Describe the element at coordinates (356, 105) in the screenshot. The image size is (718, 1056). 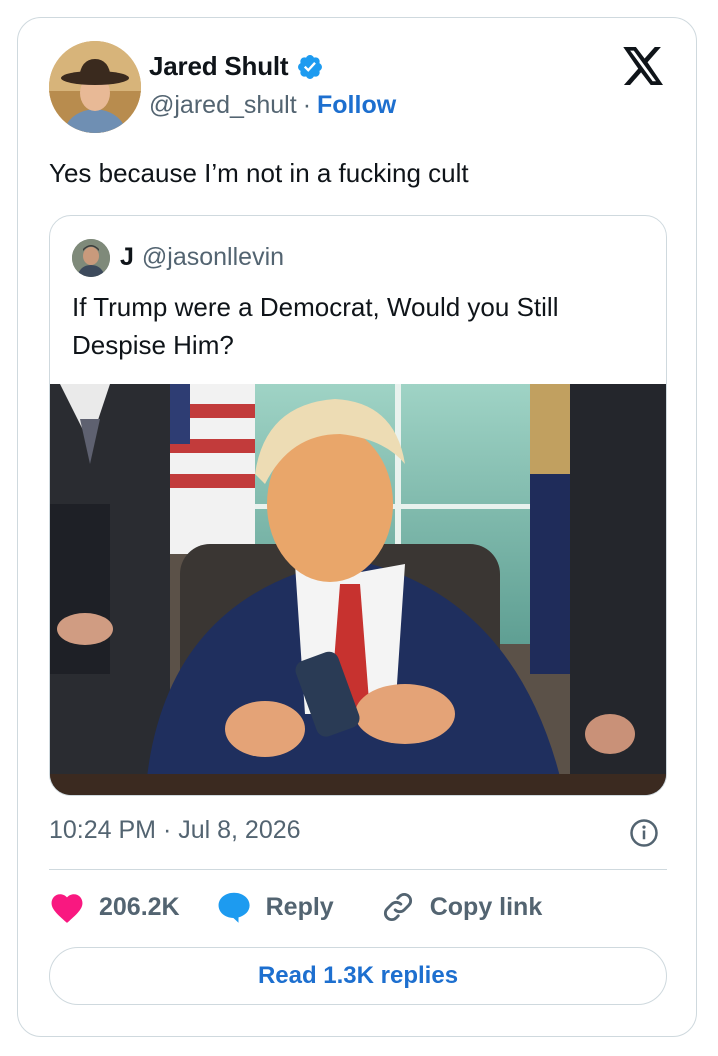
I see `follow-button: Follow` at that location.